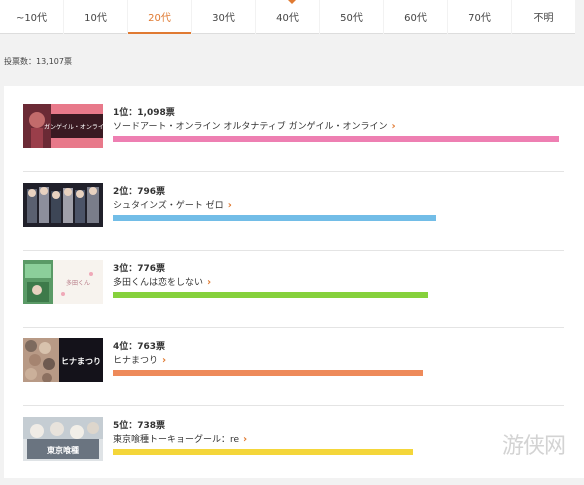 The image size is (584, 485). Describe the element at coordinates (63, 439) in the screenshot. I see `anime-thumbnail: 東京喰種` at that location.